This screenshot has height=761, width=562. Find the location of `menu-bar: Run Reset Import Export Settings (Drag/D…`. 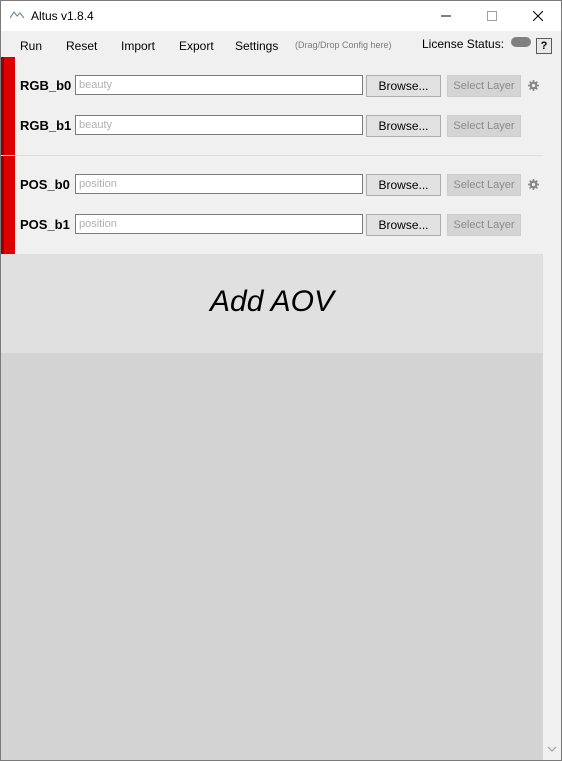

menu-bar: Run Reset Import Export Settings (Drag/D… is located at coordinates (281, 44).